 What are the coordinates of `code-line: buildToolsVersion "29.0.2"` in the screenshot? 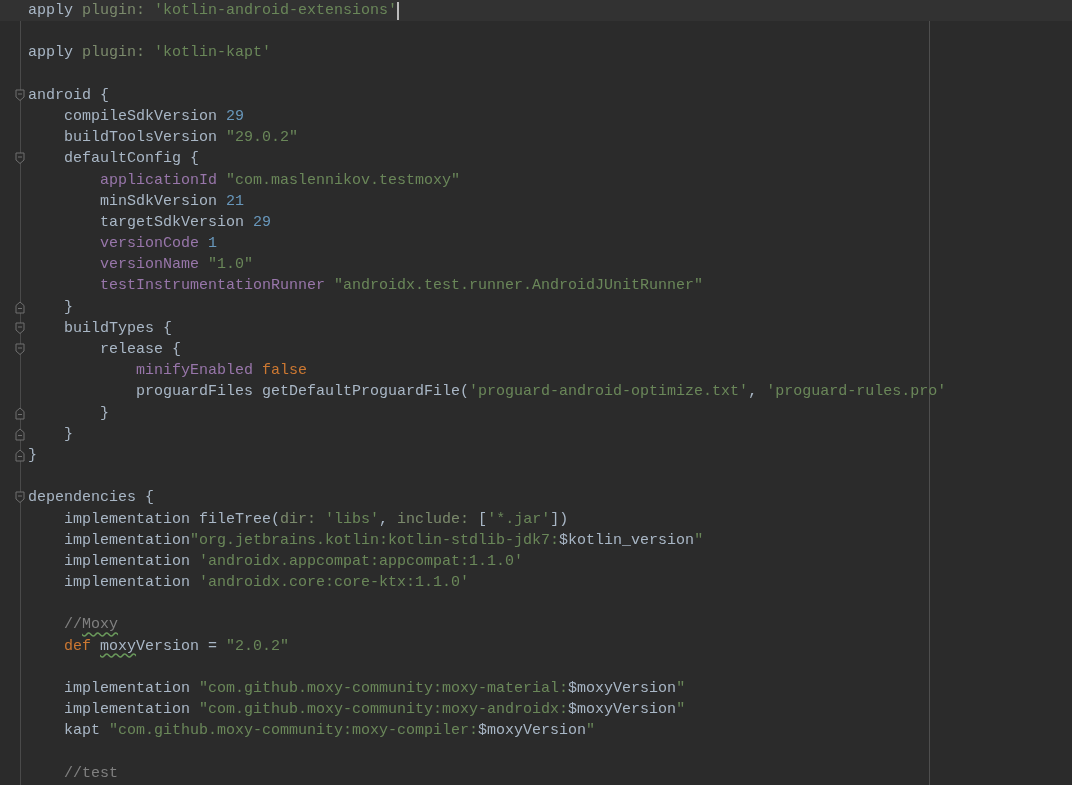 It's located at (181, 138).